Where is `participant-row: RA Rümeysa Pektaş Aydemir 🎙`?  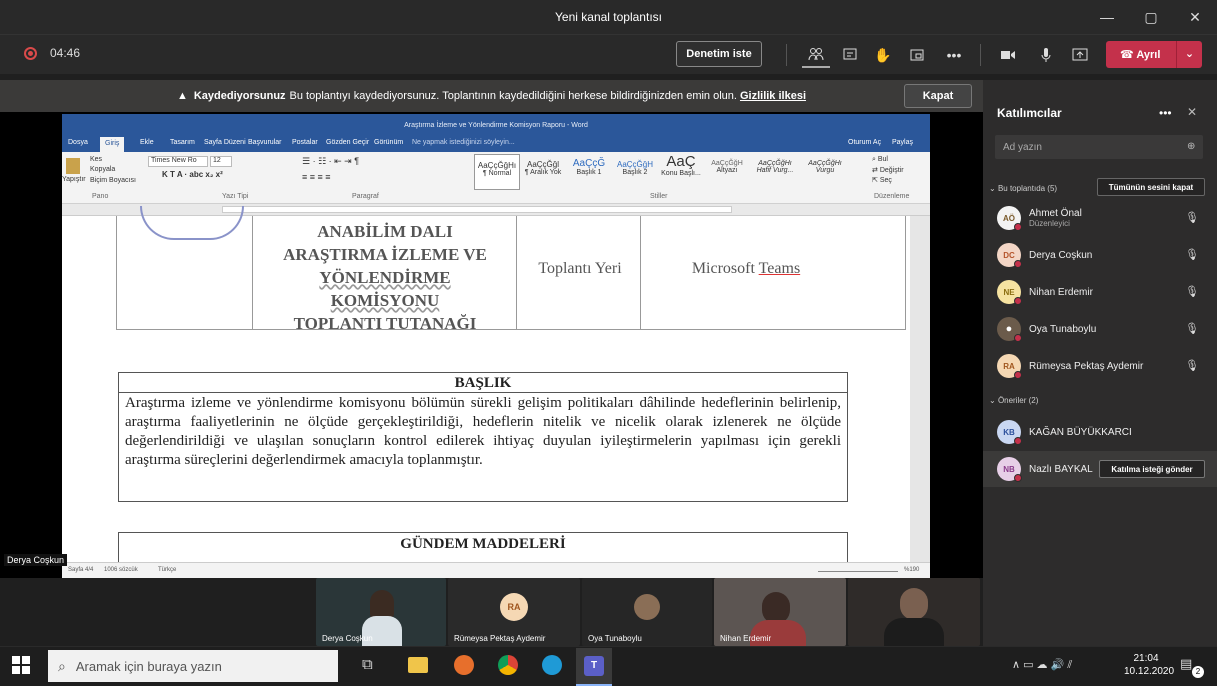
participant-row: RA Rümeysa Pektaş Aydemir 🎙 is located at coordinates (1100, 366).